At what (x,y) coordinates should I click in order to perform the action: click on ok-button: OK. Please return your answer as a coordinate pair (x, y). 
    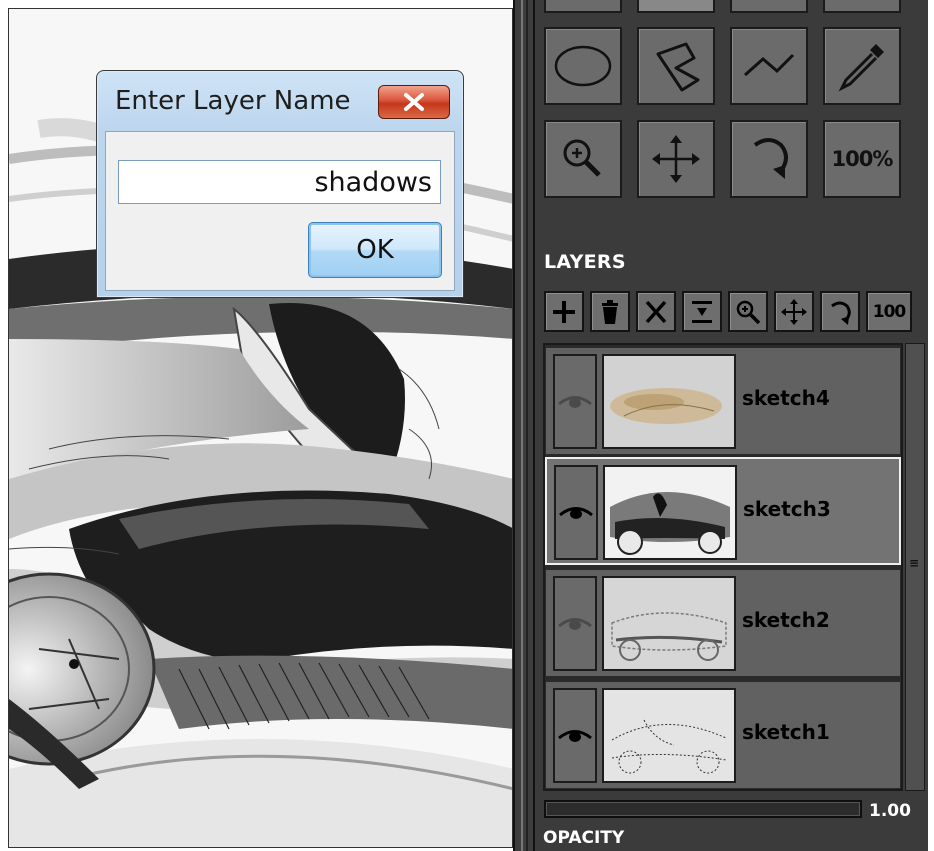
    Looking at the image, I should click on (375, 250).